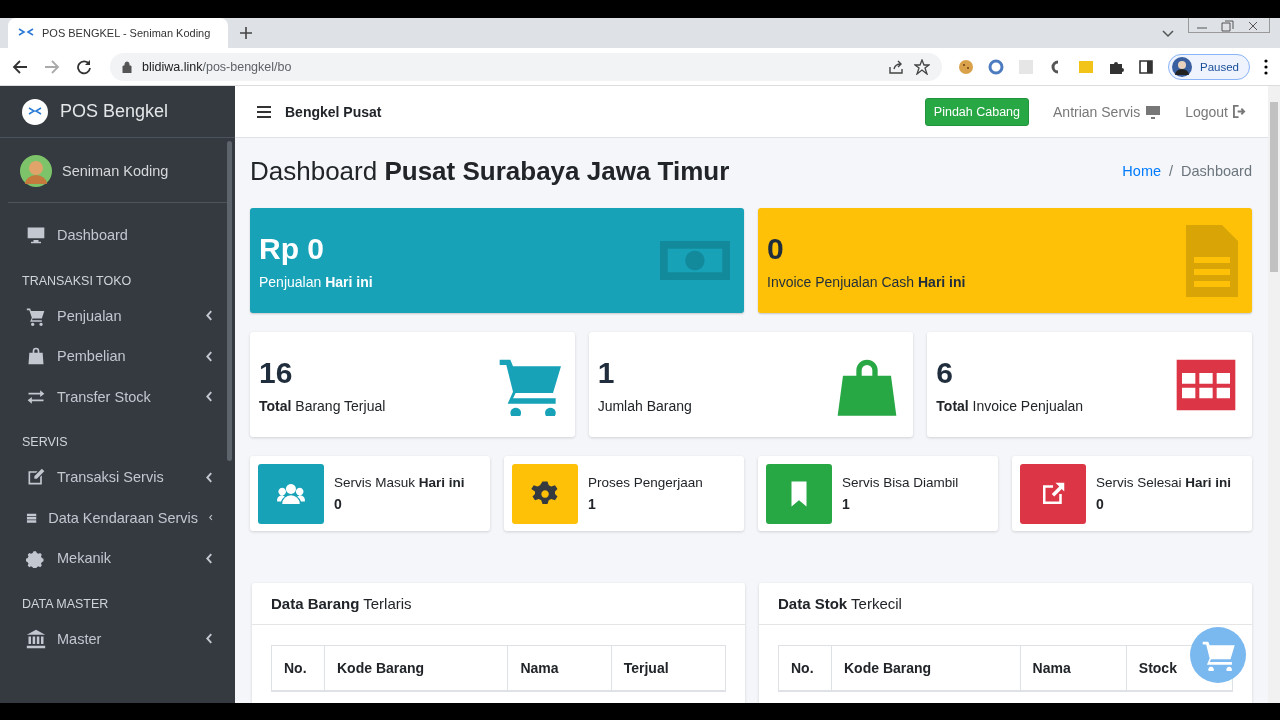 This screenshot has height=720, width=1280. What do you see at coordinates (1005, 604) in the screenshot?
I see `table-title: Data Stok Terkecil` at bounding box center [1005, 604].